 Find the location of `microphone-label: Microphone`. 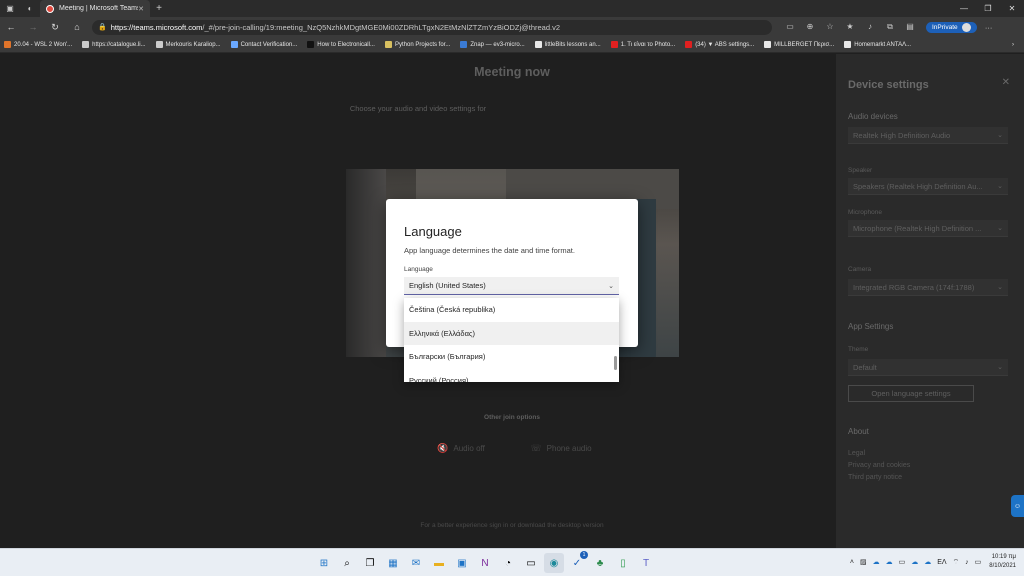

microphone-label: Microphone is located at coordinates (865, 212).